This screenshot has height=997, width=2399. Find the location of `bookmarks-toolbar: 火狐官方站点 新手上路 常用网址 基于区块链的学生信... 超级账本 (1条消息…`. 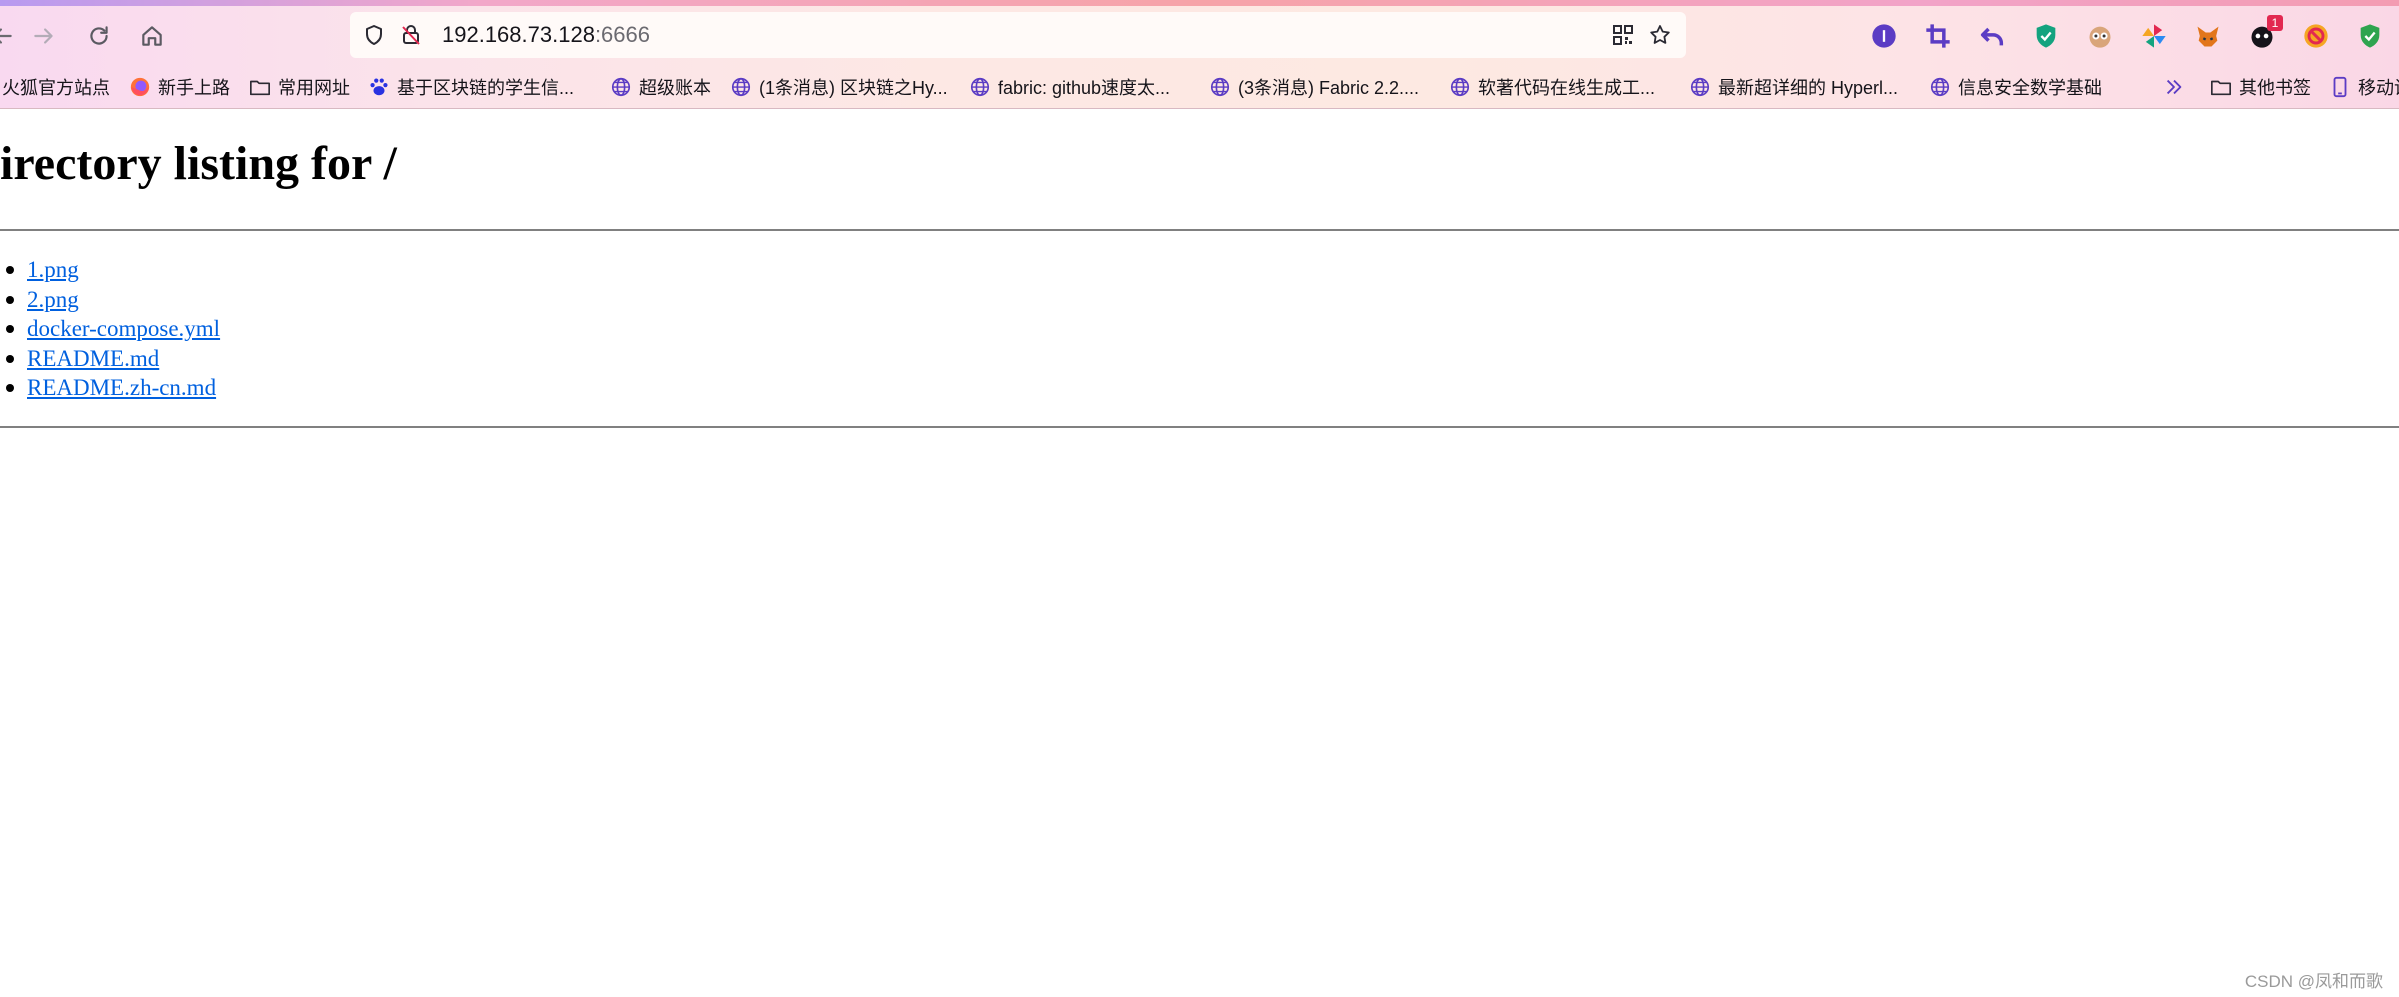

bookmarks-toolbar: 火狐官方站点 新手上路 常用网址 基于区块链的学生信... 超级账本 (1条消息… is located at coordinates (1199, 87).